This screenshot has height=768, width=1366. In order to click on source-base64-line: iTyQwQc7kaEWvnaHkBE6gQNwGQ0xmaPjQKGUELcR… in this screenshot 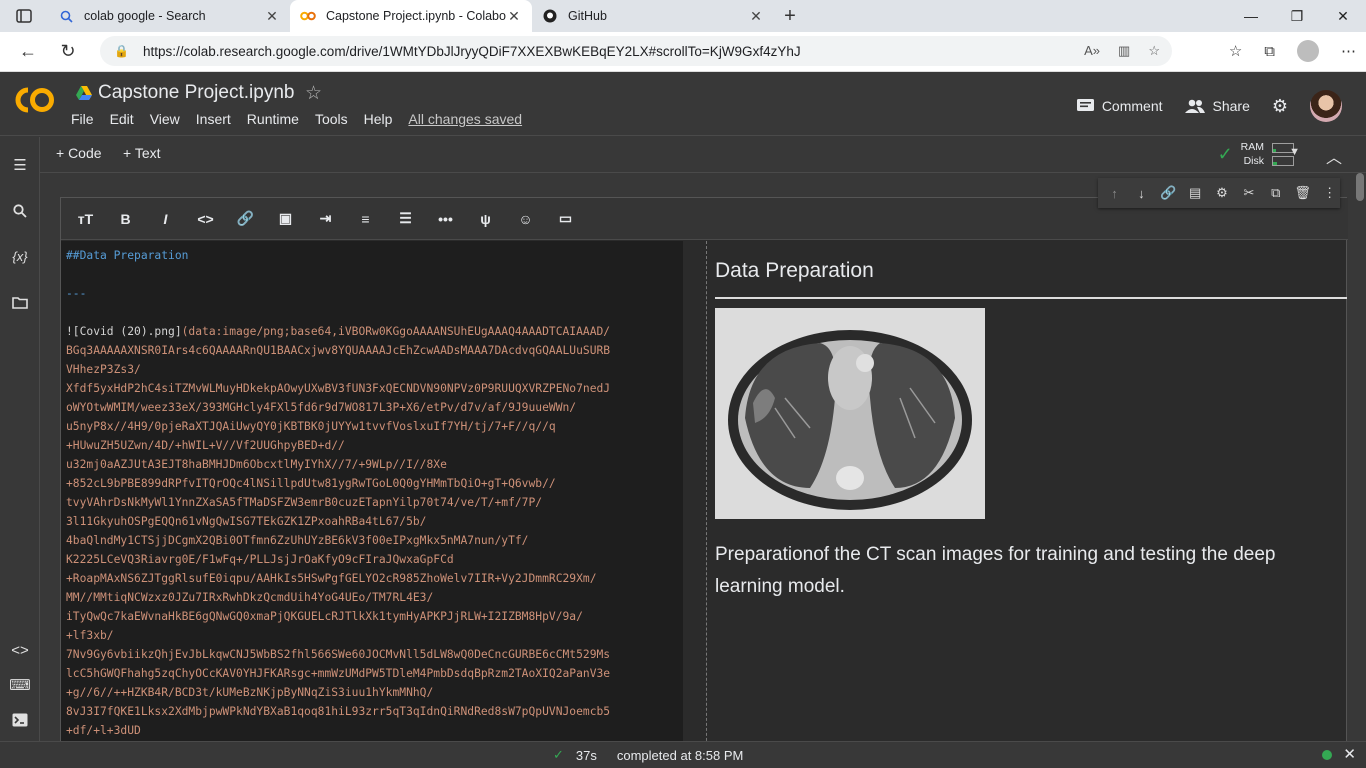, I will do `click(324, 616)`.